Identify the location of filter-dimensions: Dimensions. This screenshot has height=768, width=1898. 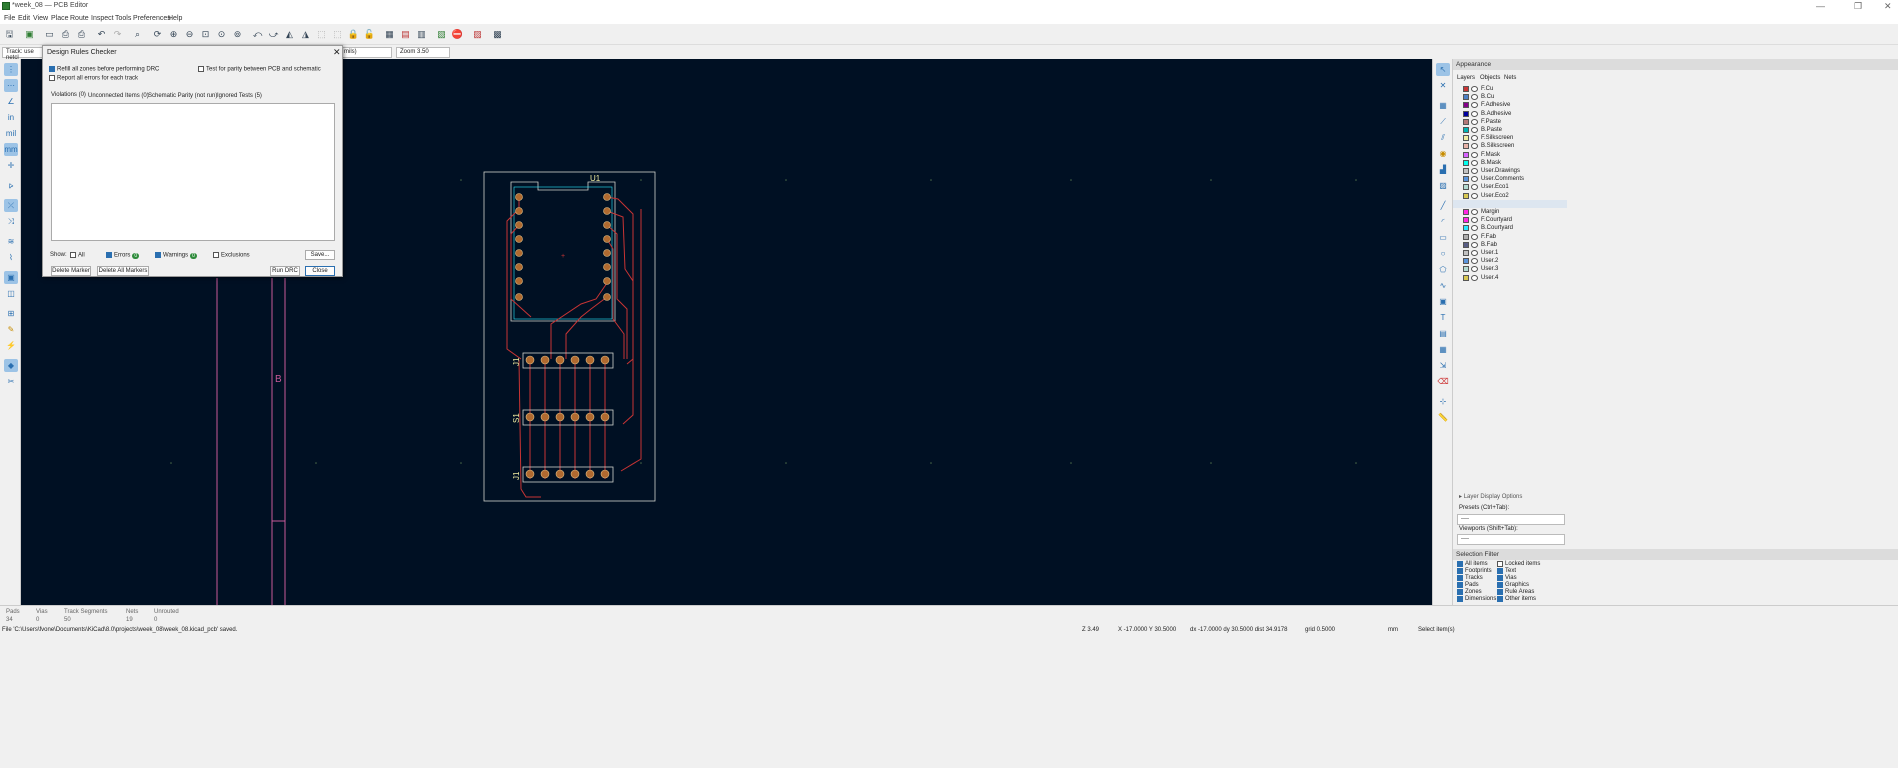
(1476, 599).